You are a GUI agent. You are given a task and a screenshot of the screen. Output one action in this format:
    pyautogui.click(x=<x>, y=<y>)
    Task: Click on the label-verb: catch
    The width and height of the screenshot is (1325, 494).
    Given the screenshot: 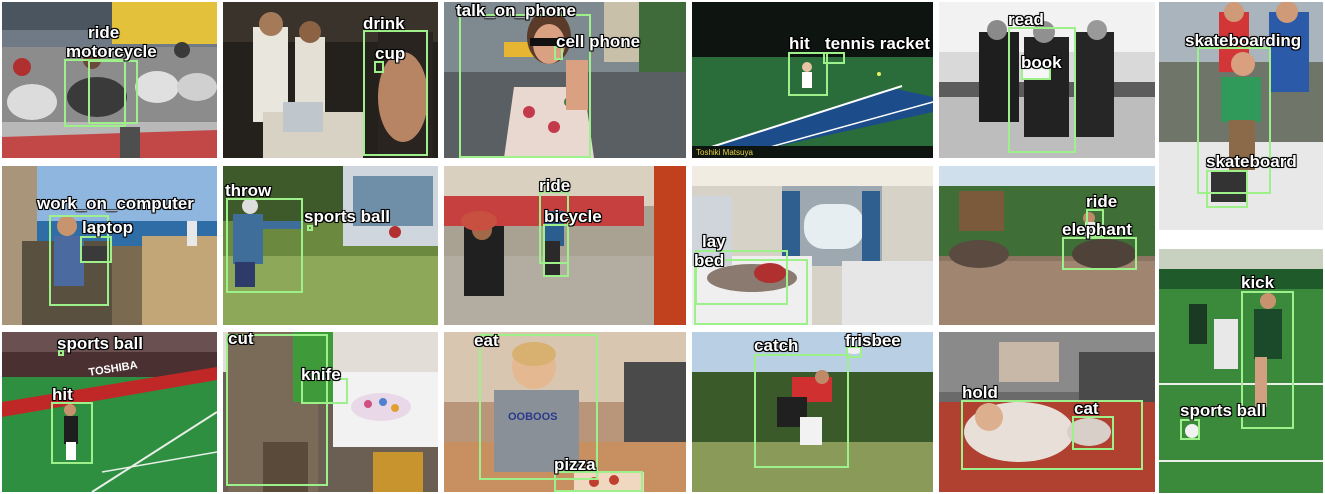 What is the action you would take?
    pyautogui.click(x=776, y=345)
    